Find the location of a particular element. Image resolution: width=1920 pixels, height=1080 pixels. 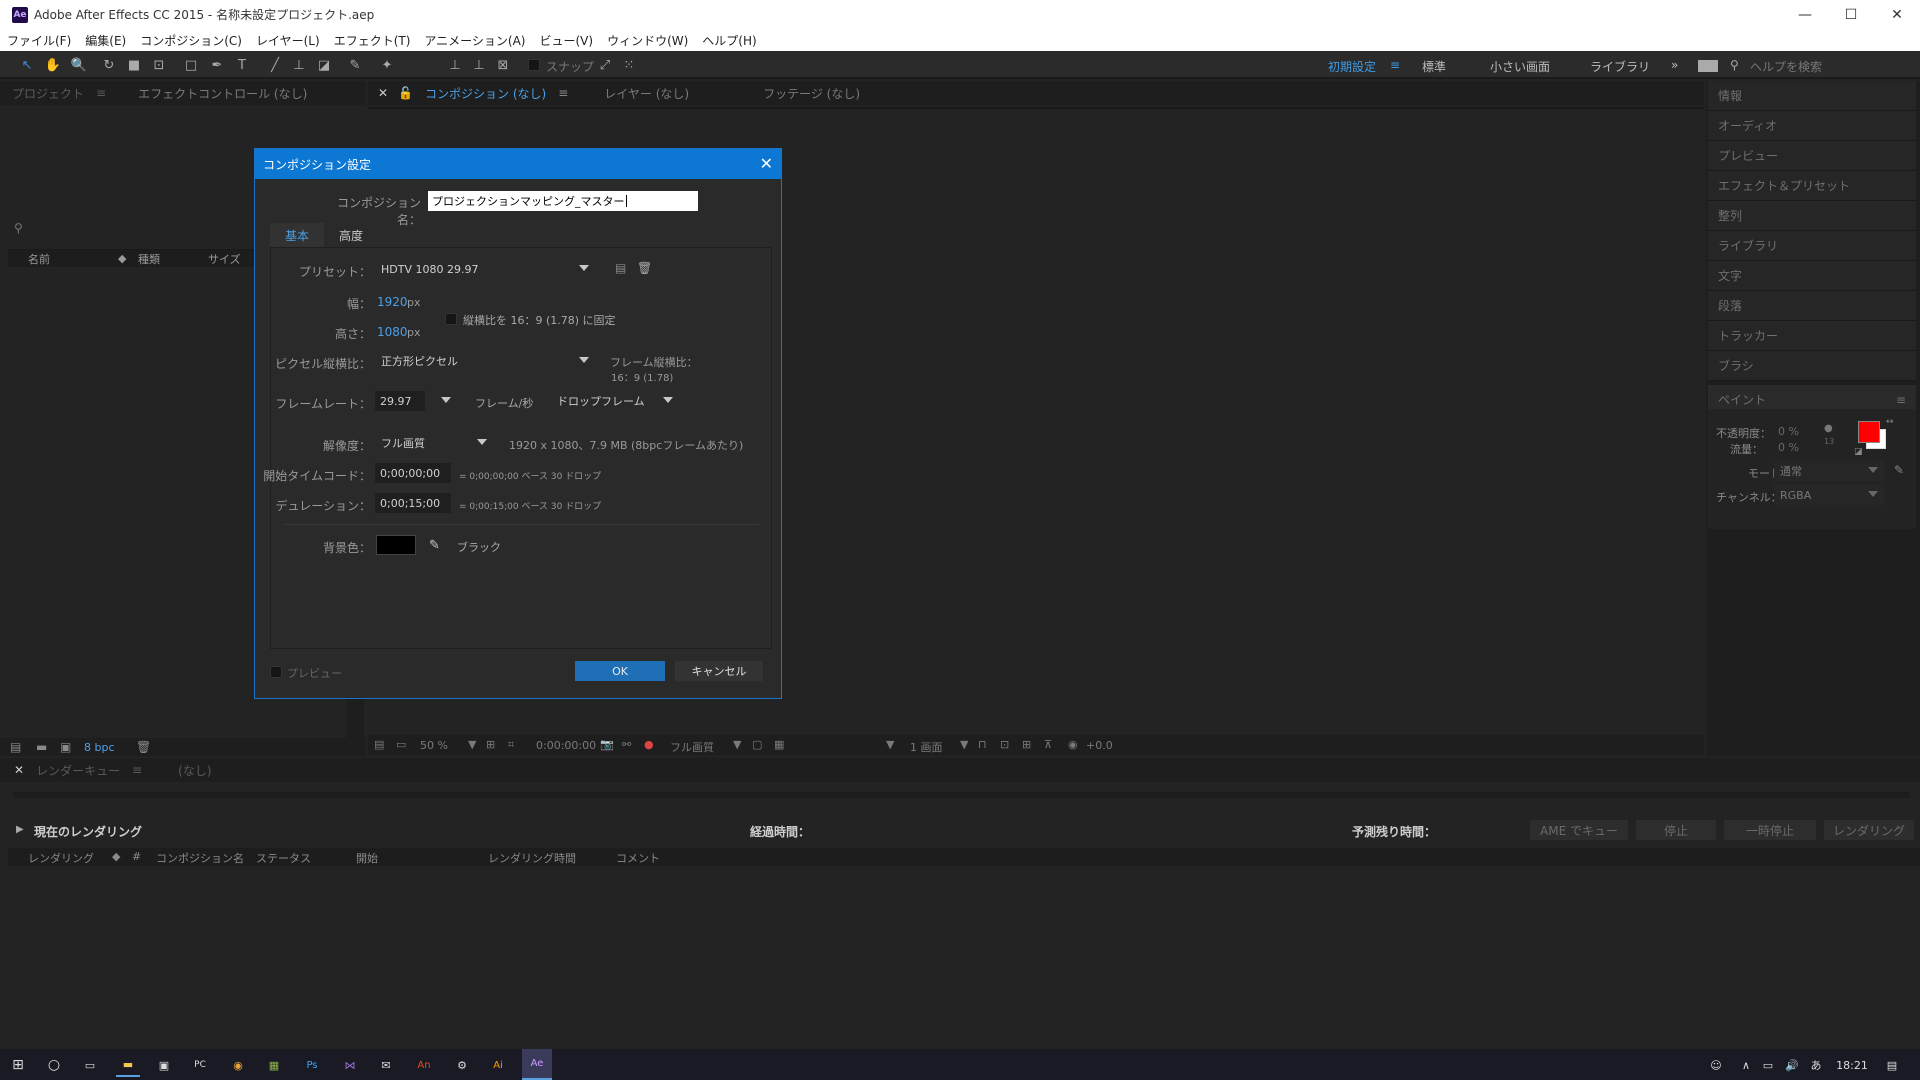

preset-dropdown: HDTV 1080 29.97 is located at coordinates (485, 269).